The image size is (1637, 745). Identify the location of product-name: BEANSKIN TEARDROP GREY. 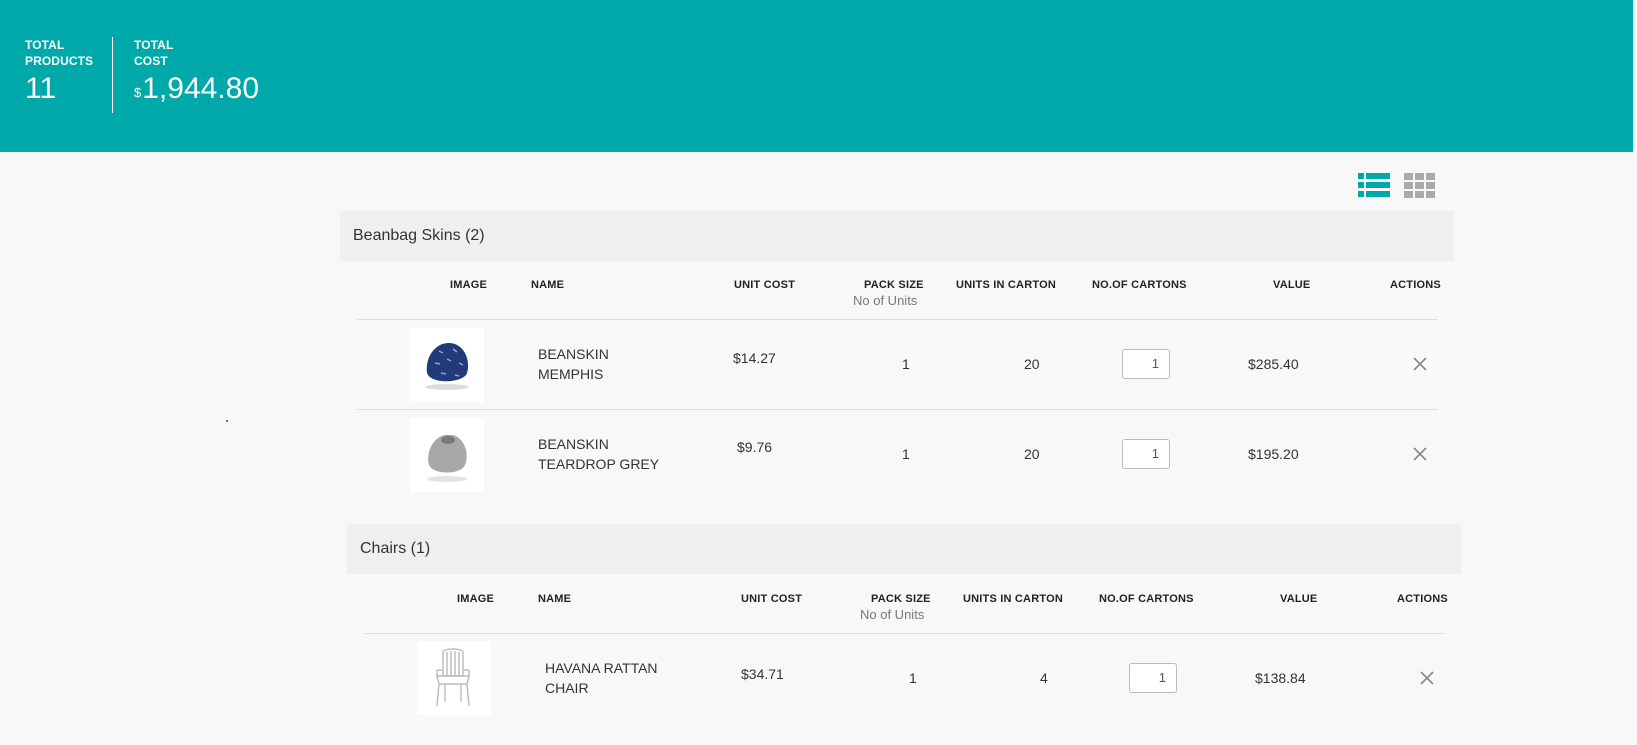
(599, 454).